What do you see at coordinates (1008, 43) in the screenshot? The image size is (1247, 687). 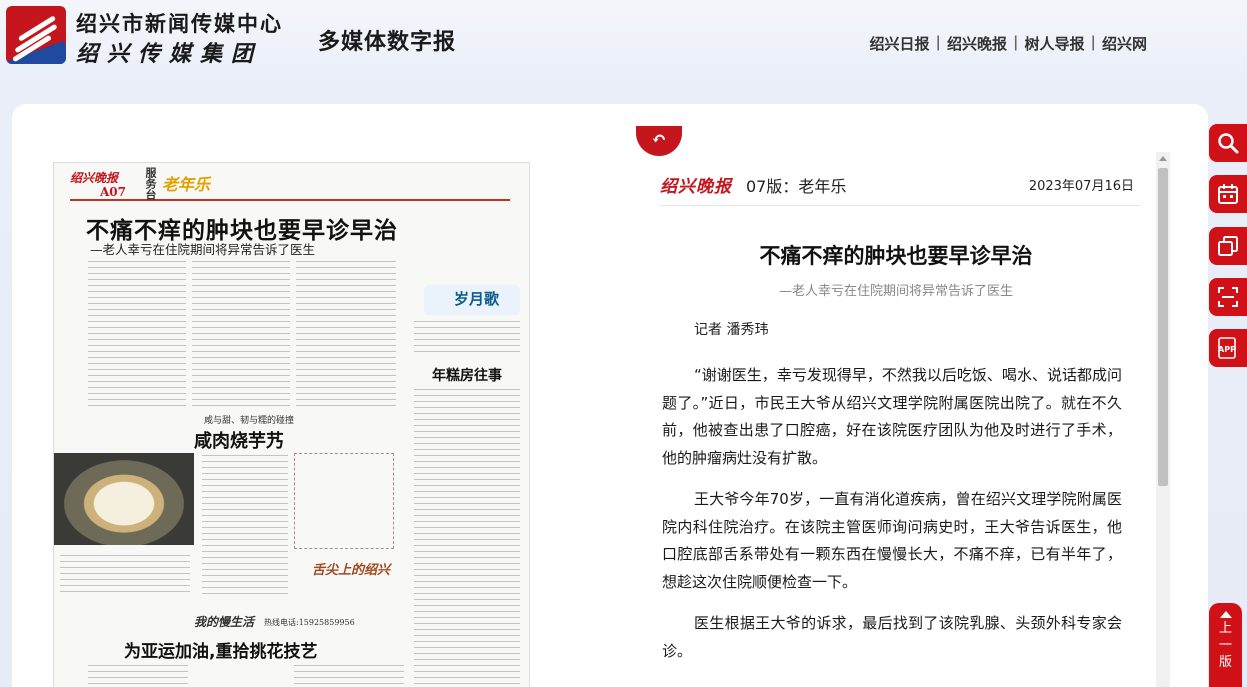 I see `top-nav: 绍兴日报 | 绍兴晚报 | 树人导报 | 绍兴网` at bounding box center [1008, 43].